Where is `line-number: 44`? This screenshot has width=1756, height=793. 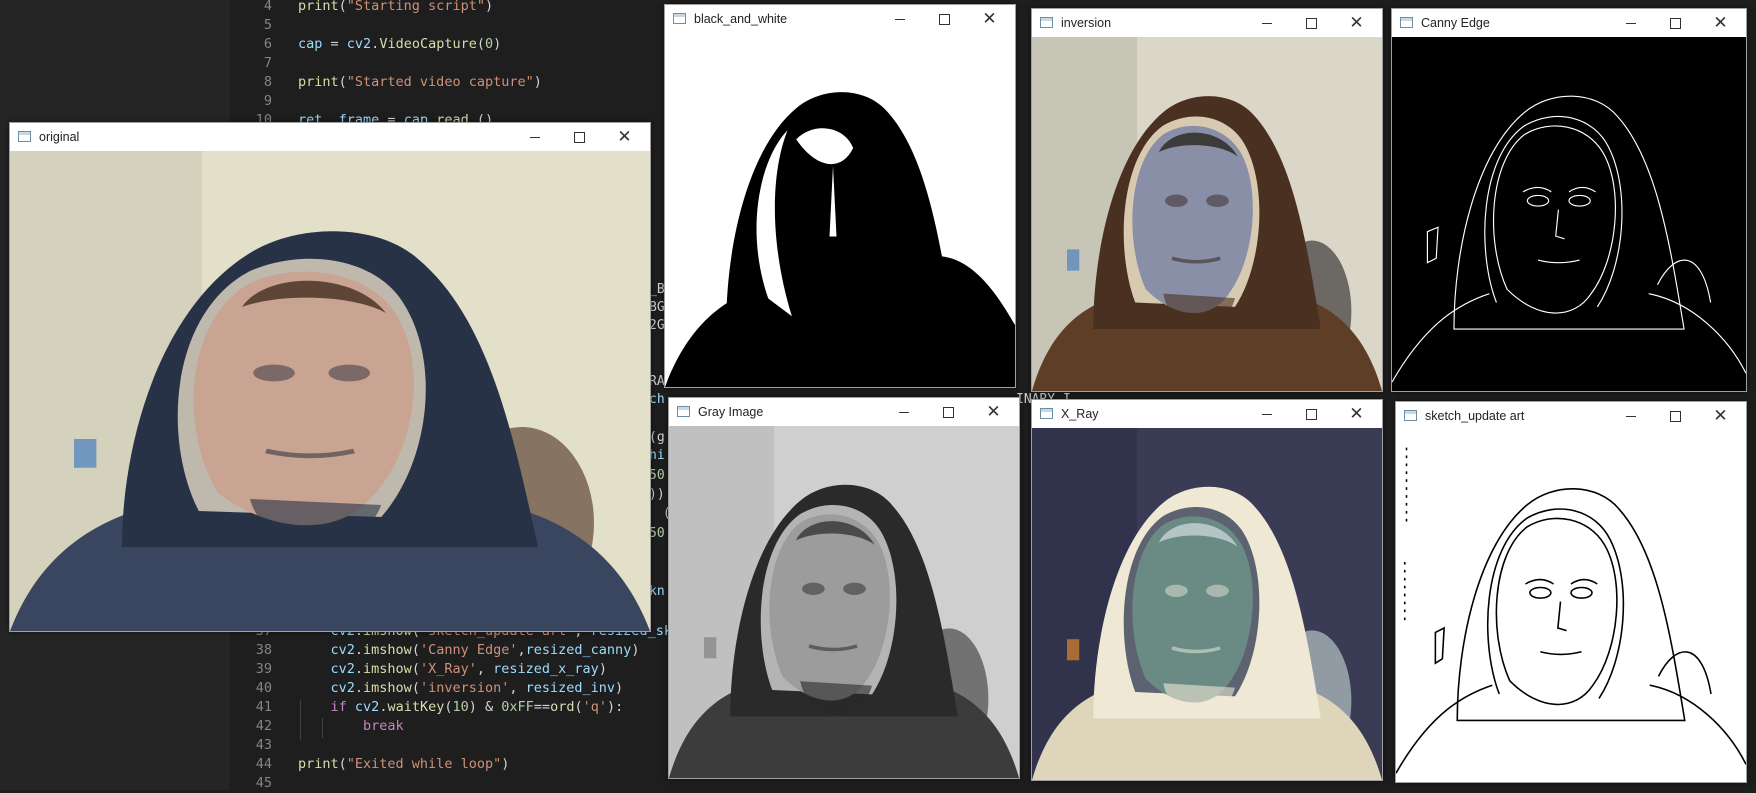
line-number: 44 is located at coordinates (263, 764).